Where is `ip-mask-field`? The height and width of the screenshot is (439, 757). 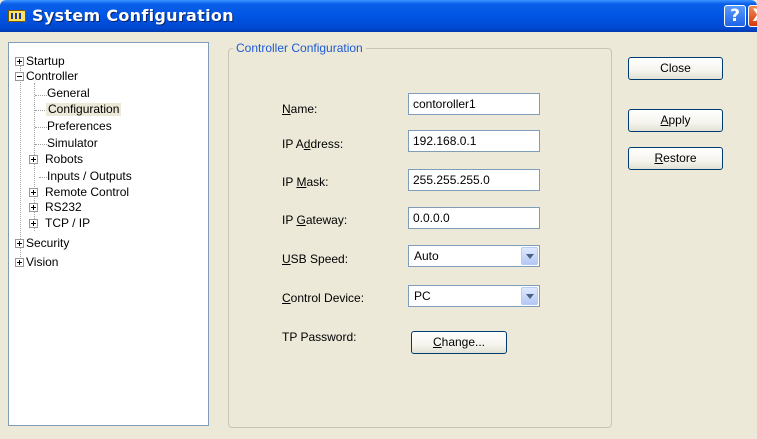 ip-mask-field is located at coordinates (474, 180).